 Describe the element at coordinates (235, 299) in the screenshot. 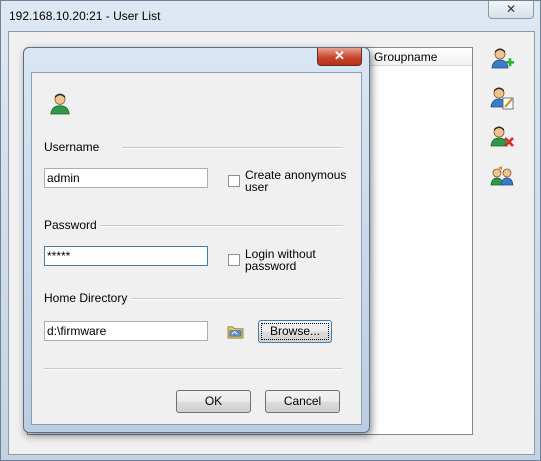

I see `home-directory-separator` at that location.